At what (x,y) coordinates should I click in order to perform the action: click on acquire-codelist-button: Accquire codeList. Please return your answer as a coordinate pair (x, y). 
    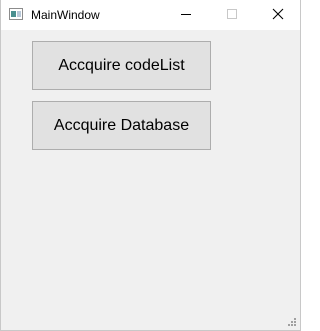
    Looking at the image, I should click on (121, 65).